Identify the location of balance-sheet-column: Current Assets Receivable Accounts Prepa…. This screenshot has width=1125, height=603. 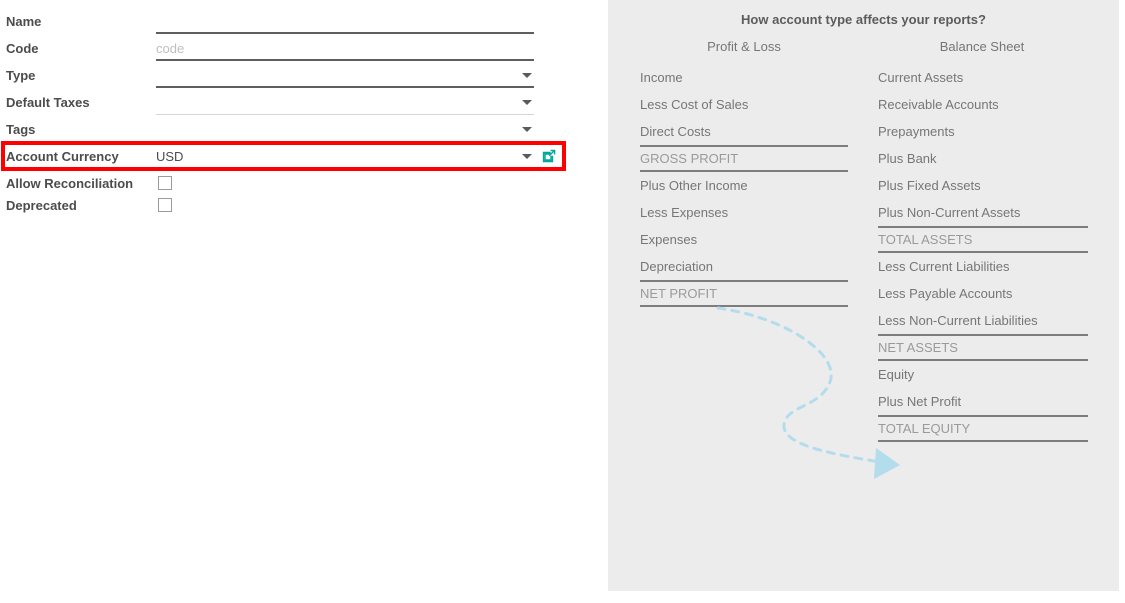
(983, 253).